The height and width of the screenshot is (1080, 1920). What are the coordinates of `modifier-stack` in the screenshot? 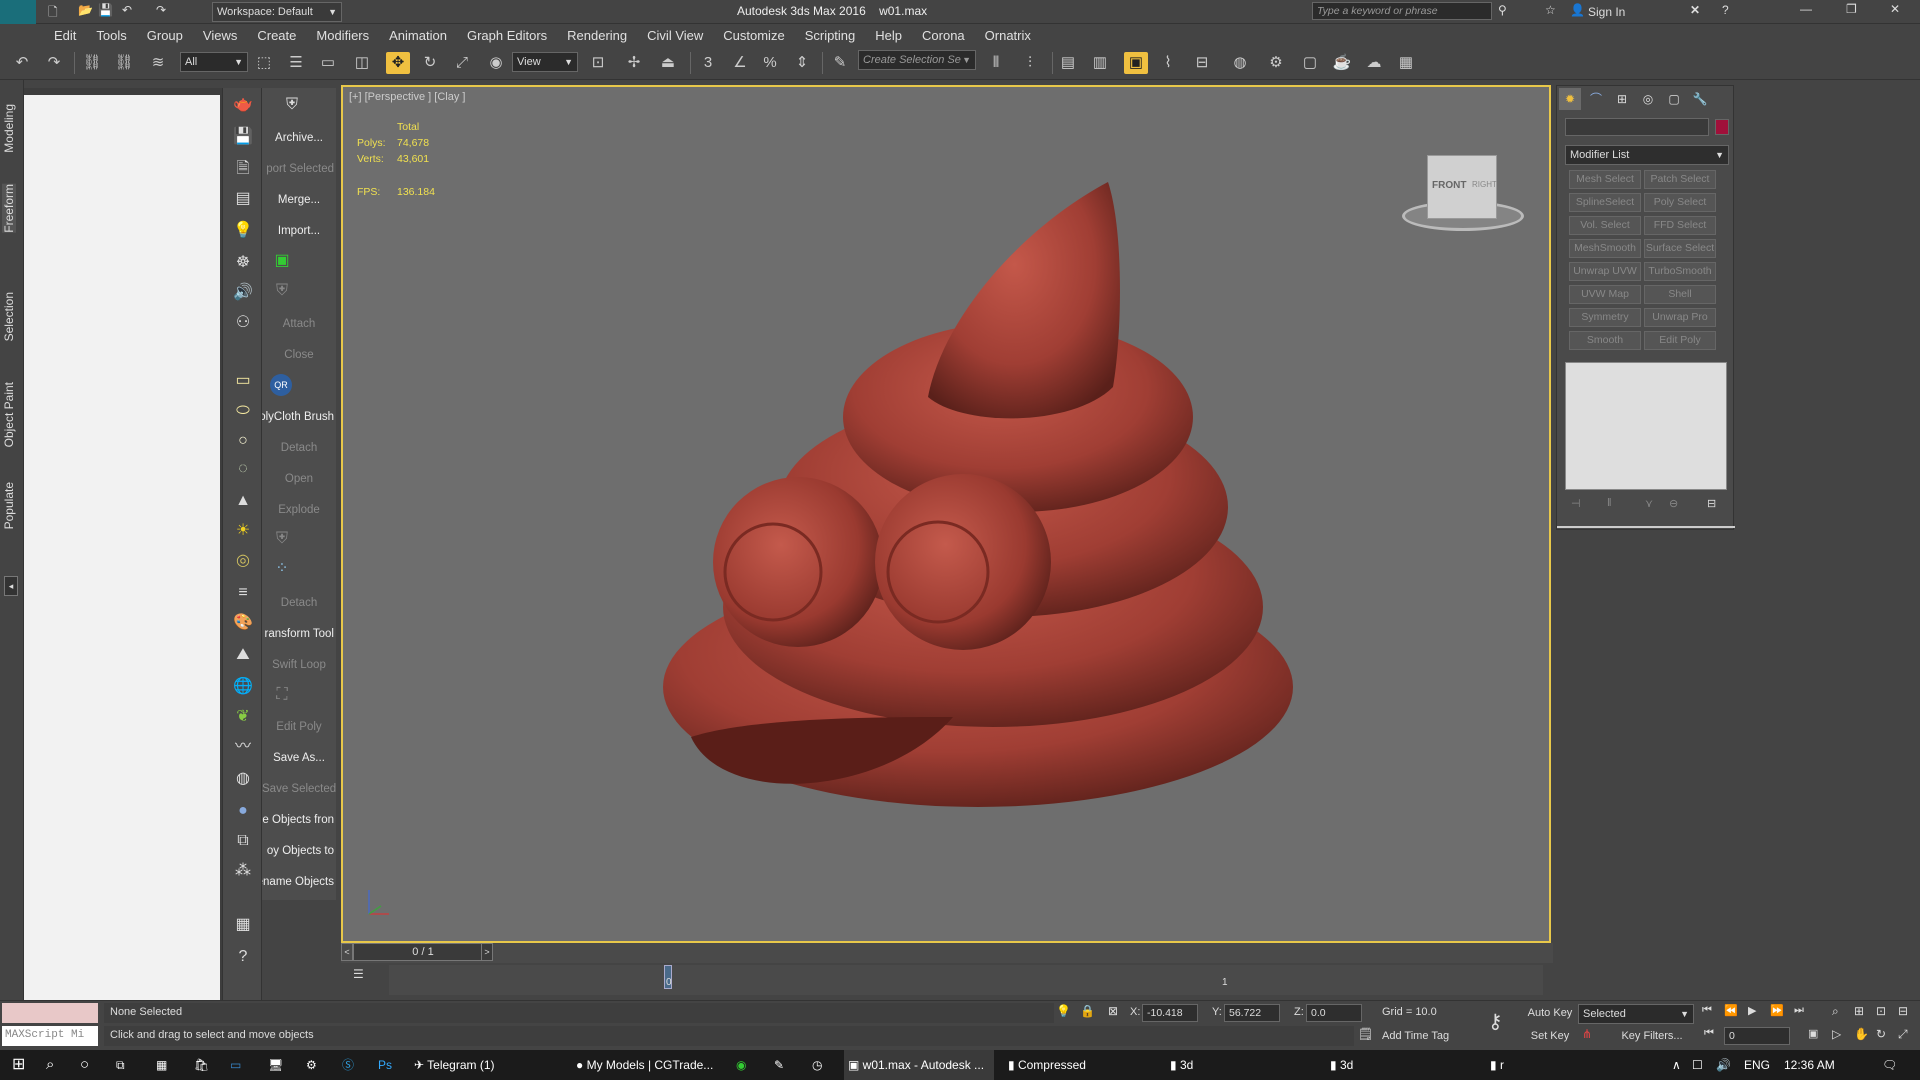 It's located at (1646, 426).